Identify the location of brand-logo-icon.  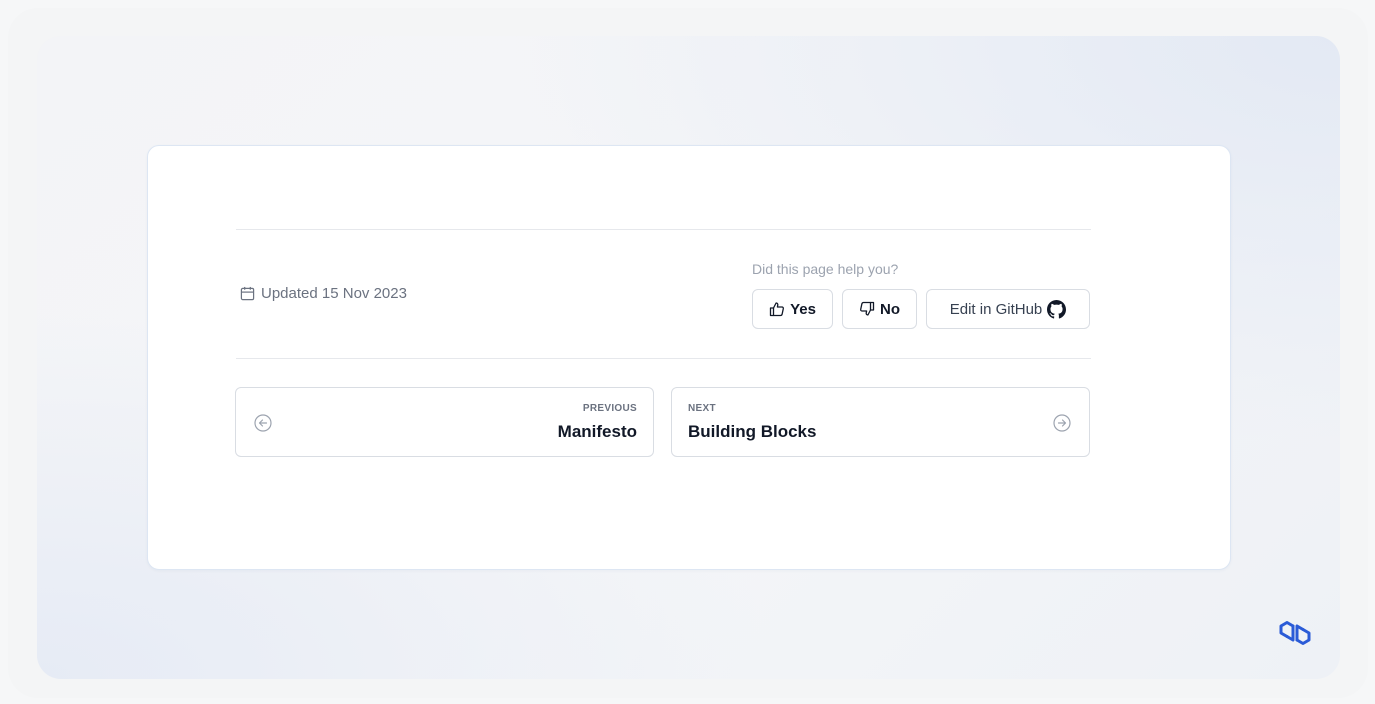
(1295, 633).